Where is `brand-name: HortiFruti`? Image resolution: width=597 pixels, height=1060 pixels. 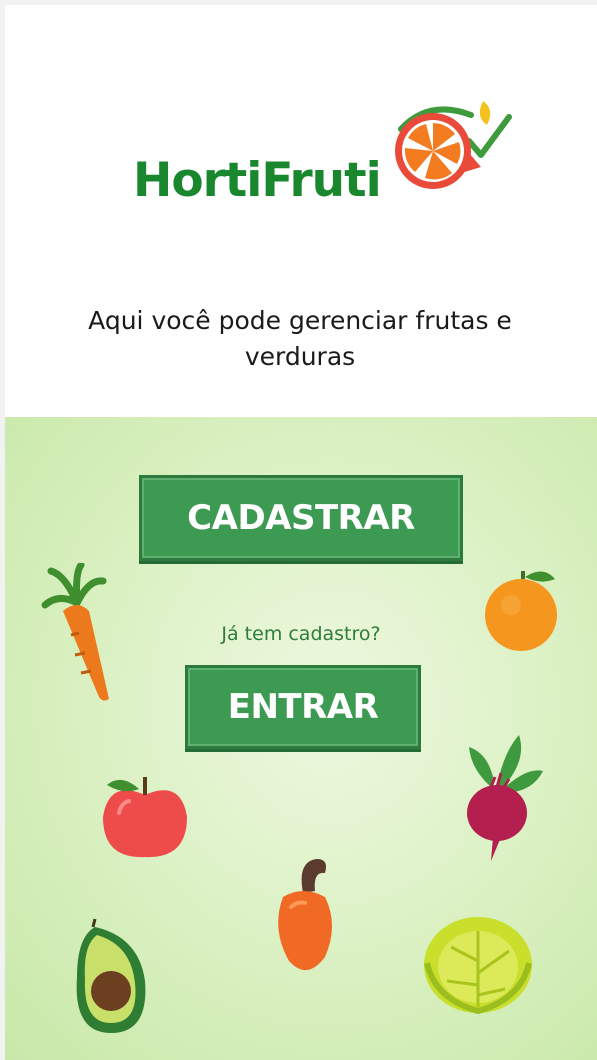 brand-name: HortiFruti is located at coordinates (257, 180).